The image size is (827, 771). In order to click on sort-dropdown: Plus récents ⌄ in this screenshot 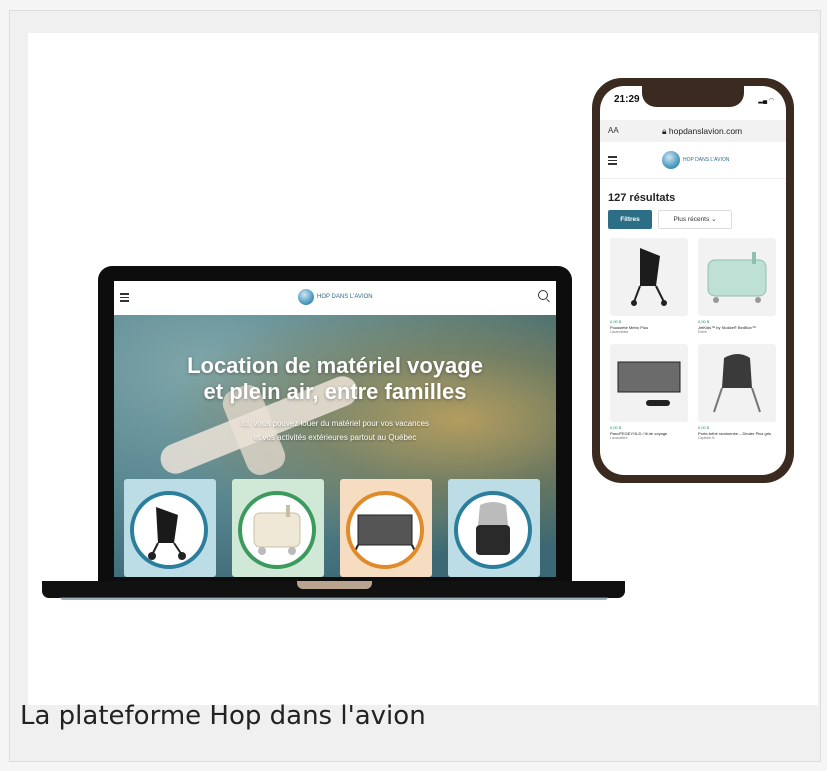, I will do `click(695, 219)`.